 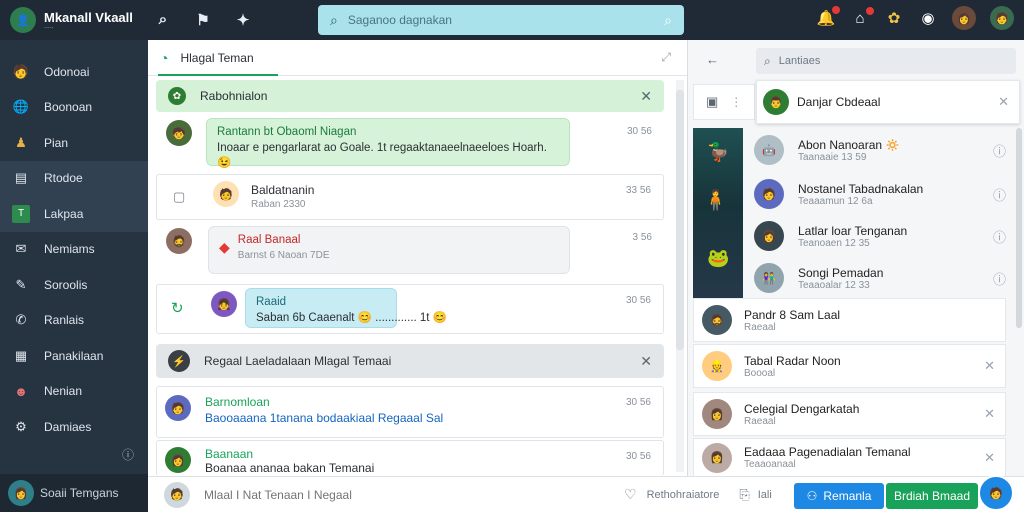 I want to click on sidebar-item-ranlais: ✆ Ranlais, so click(x=74, y=321).